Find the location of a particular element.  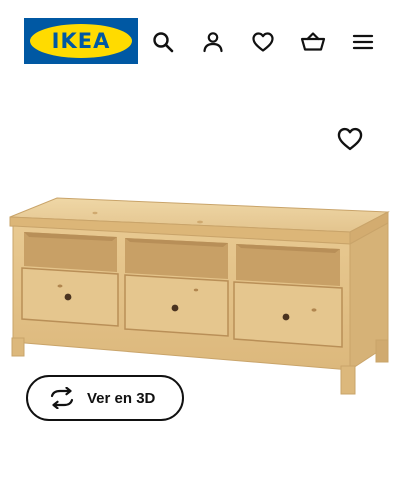

heart-icon is located at coordinates (263, 42).